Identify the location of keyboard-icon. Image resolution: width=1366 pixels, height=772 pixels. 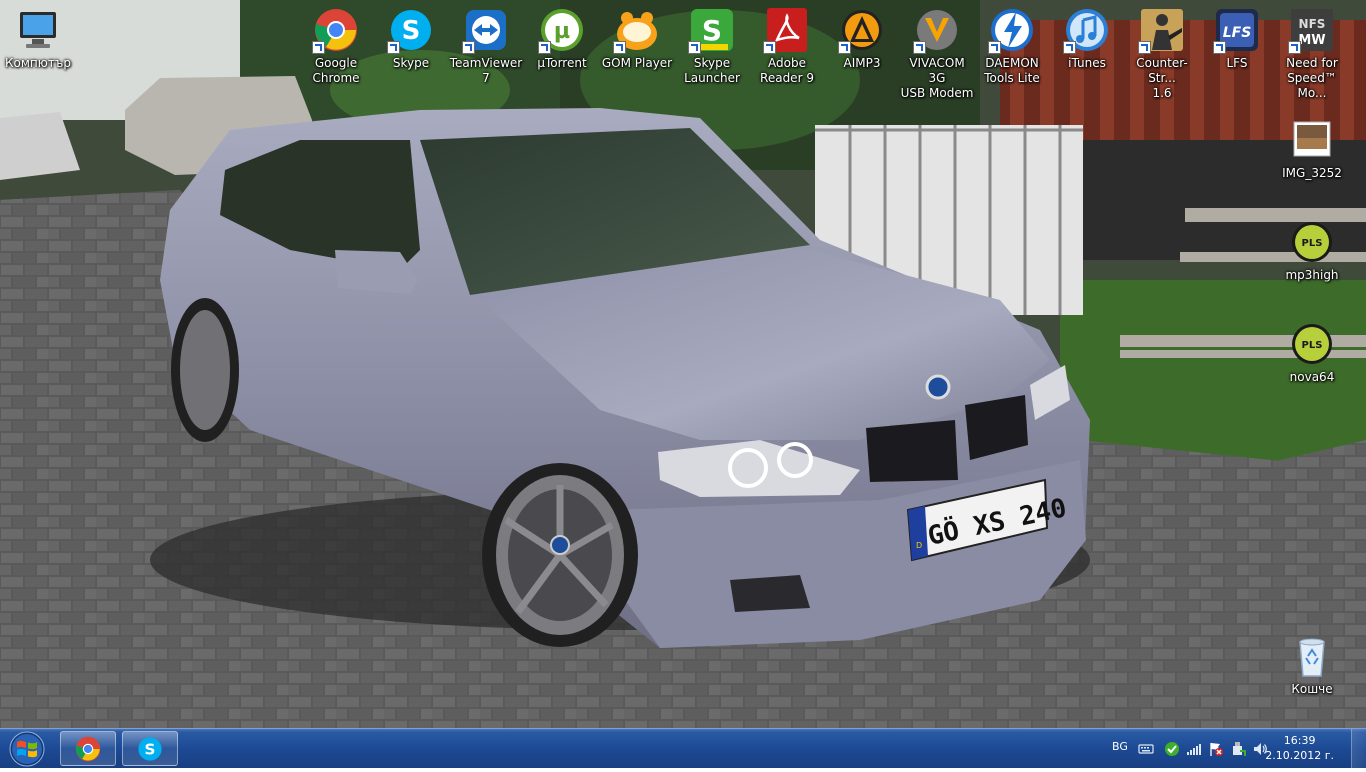
(1146, 749).